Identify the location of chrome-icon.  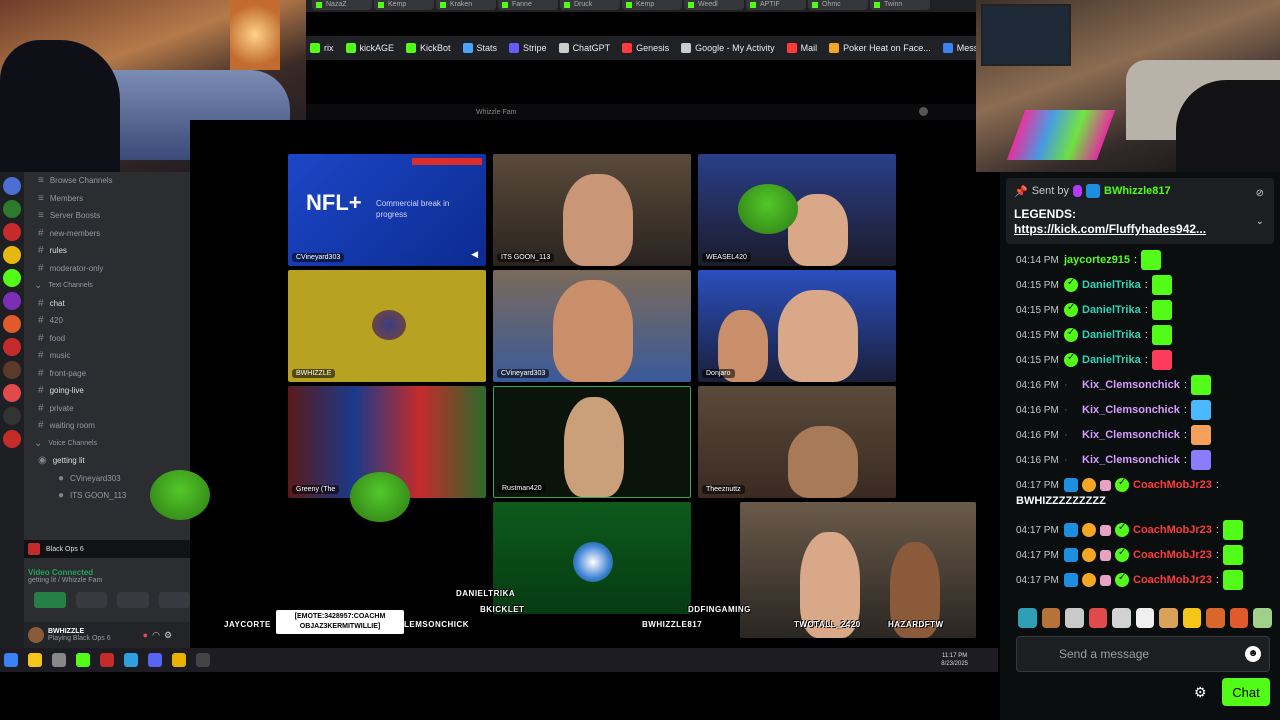
(179, 660).